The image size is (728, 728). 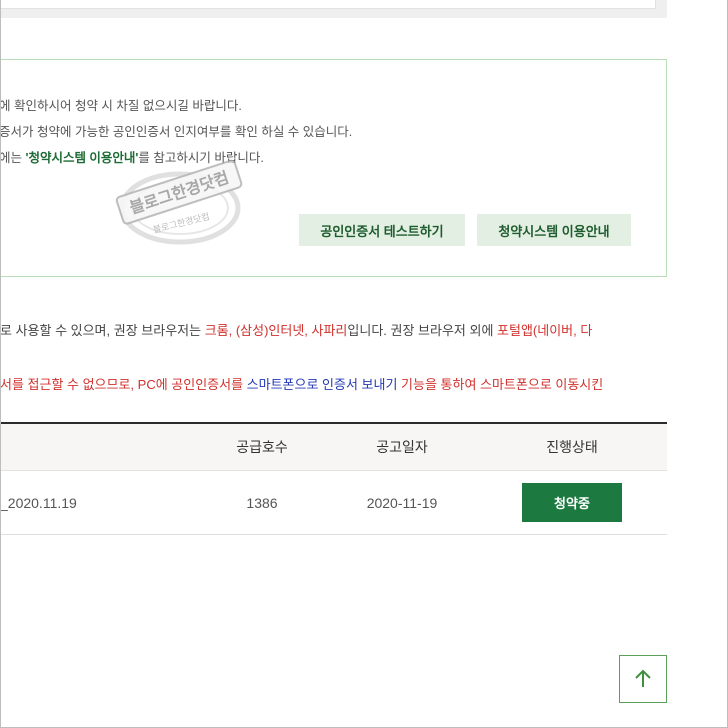 What do you see at coordinates (333, 446) in the screenshot?
I see `table-header: 공급호수 공고일자 진행상태` at bounding box center [333, 446].